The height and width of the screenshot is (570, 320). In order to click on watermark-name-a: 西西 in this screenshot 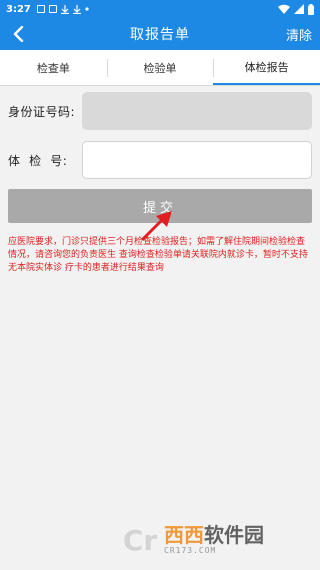, I will do `click(184, 535)`.